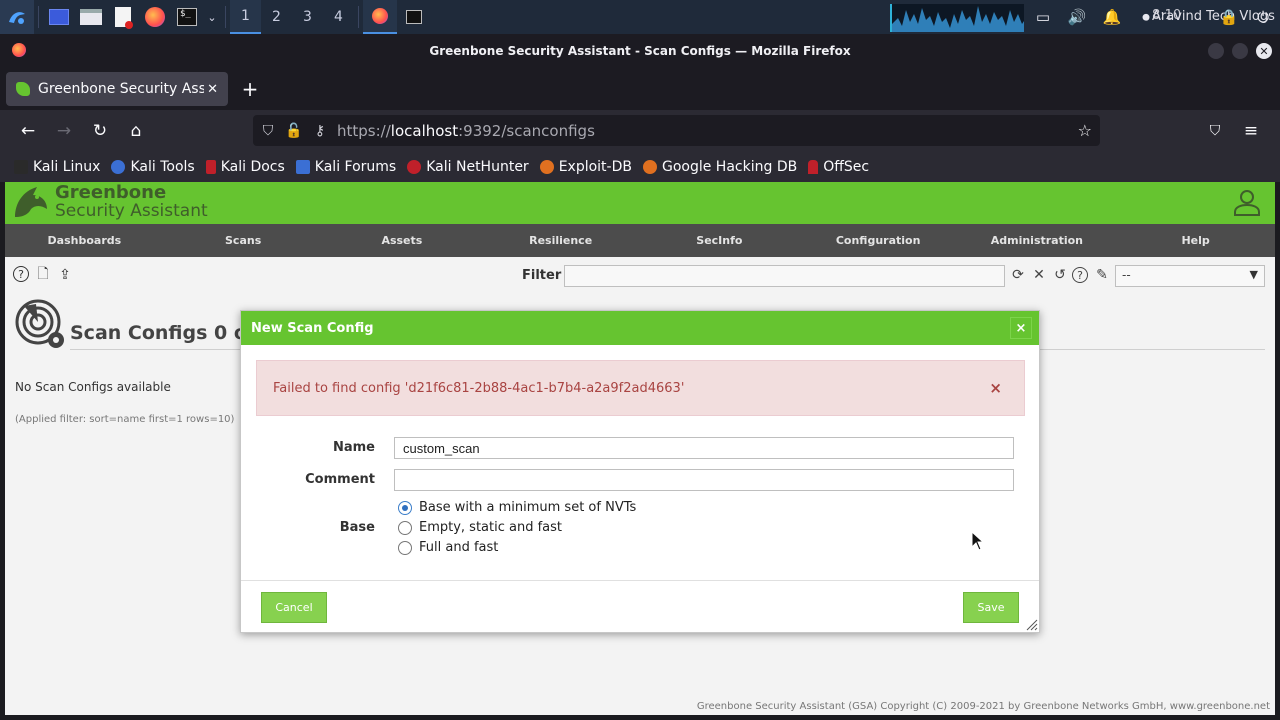 This screenshot has height=720, width=1280. I want to click on comment-field, so click(704, 480).